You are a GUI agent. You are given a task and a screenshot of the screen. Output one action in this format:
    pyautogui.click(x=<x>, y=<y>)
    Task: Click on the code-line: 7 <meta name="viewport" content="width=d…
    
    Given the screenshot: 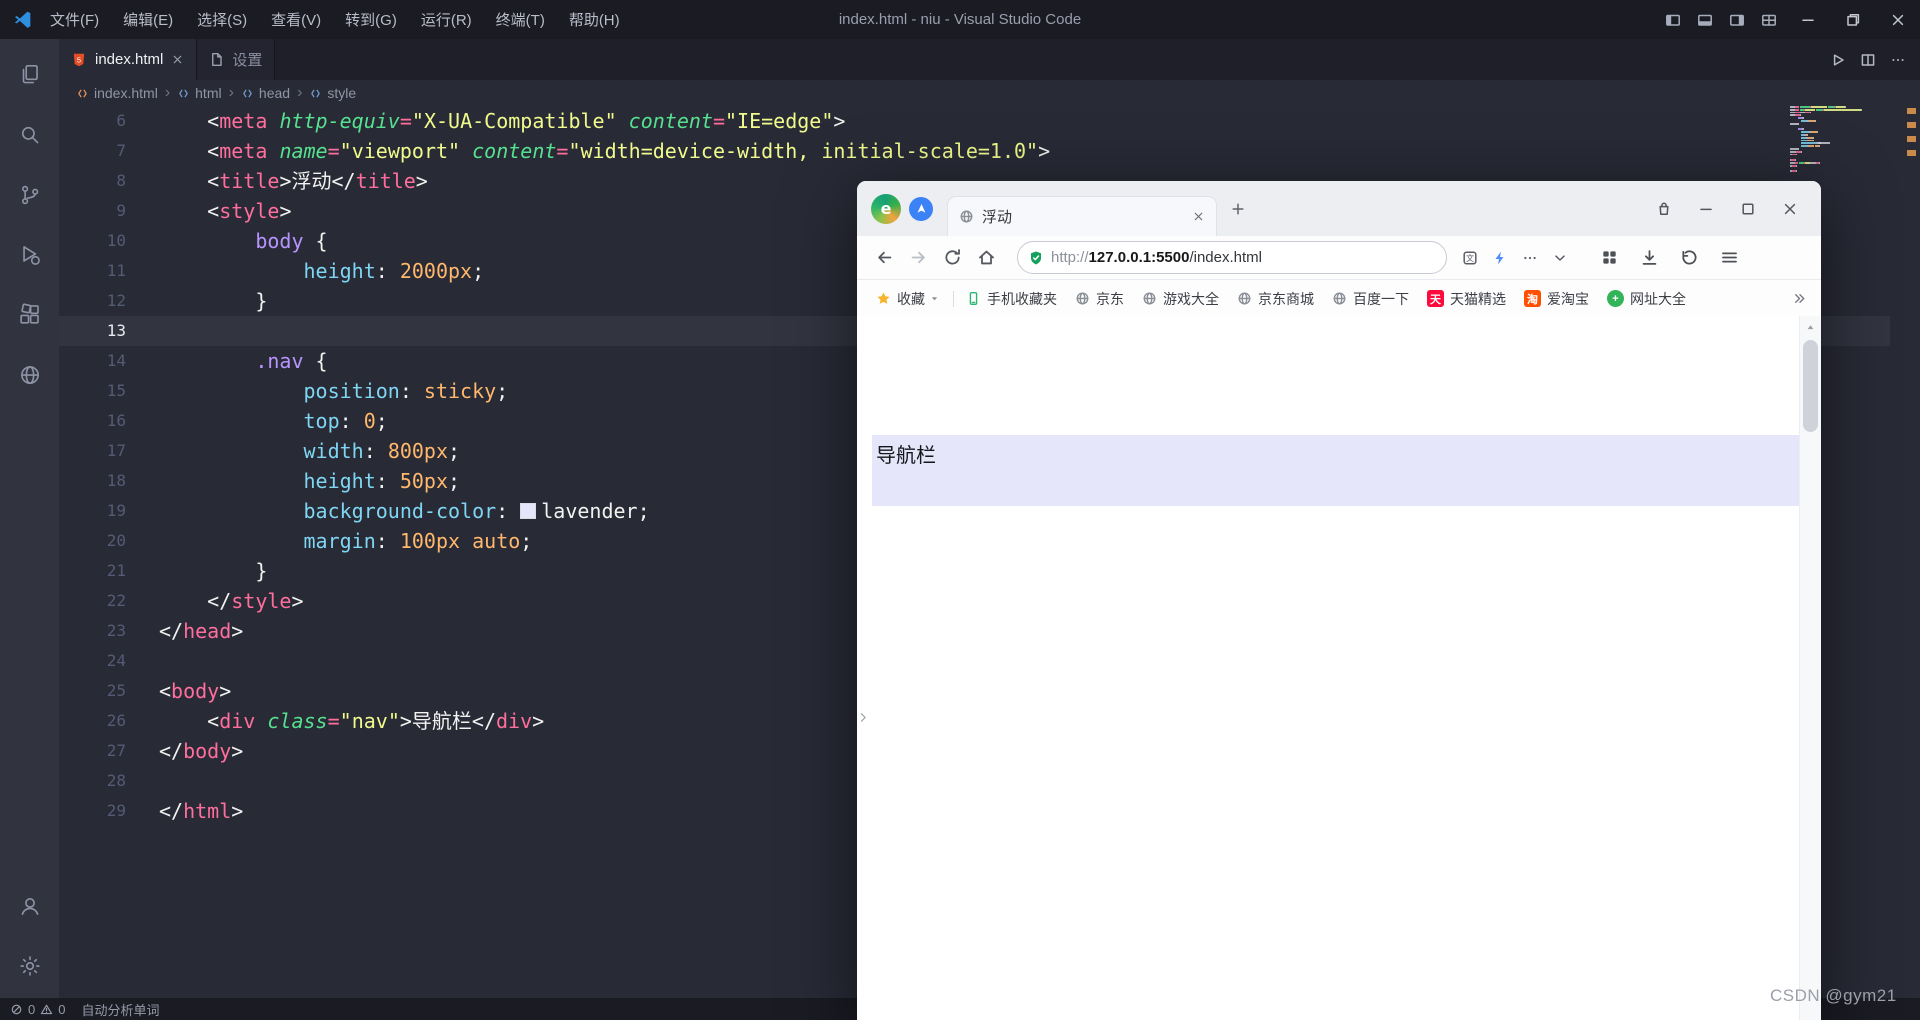 What is the action you would take?
    pyautogui.click(x=974, y=151)
    